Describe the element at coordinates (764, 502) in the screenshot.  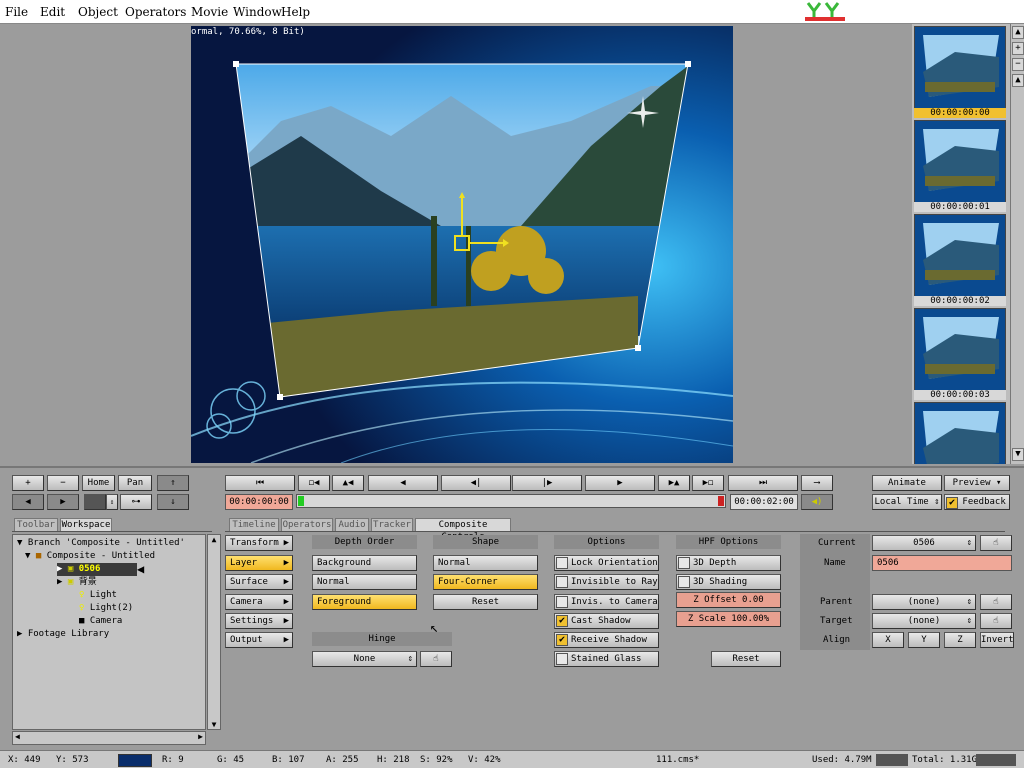
I see `end-time-field: 00:00:02:00` at that location.